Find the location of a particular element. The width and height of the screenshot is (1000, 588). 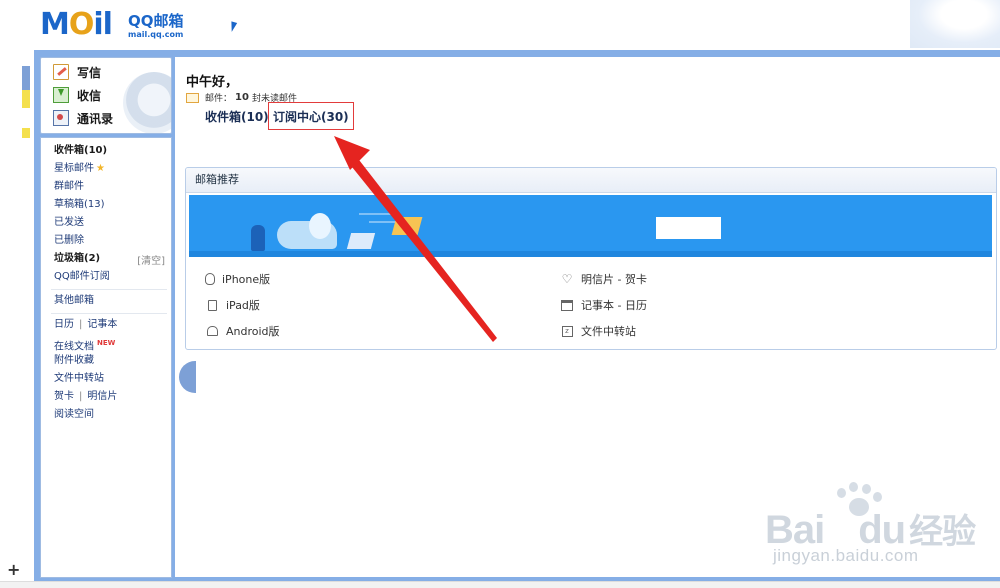

baidu-jingyan-watermark: Bai du 经验 jingyan.baidu.com is located at coordinates (870, 527).